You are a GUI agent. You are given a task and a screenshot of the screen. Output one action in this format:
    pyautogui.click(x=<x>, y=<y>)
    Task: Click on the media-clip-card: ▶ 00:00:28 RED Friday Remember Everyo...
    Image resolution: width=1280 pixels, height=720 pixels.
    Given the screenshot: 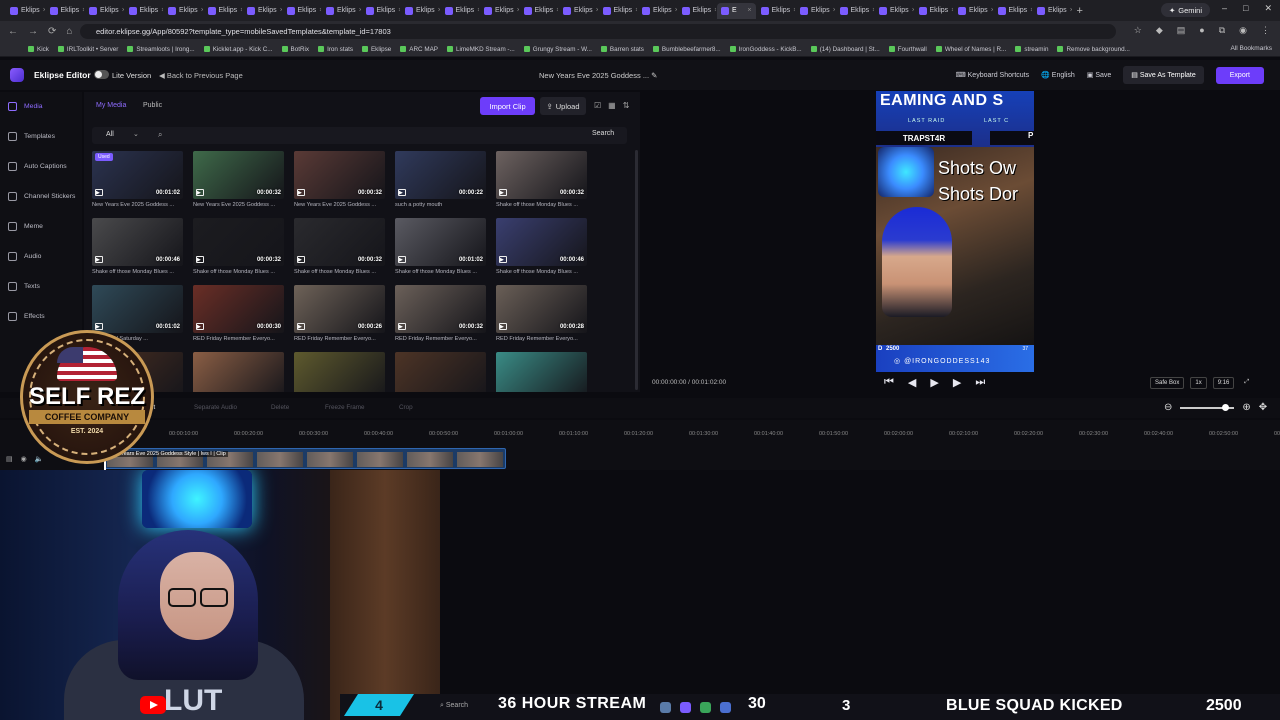 What is the action you would take?
    pyautogui.click(x=541, y=313)
    